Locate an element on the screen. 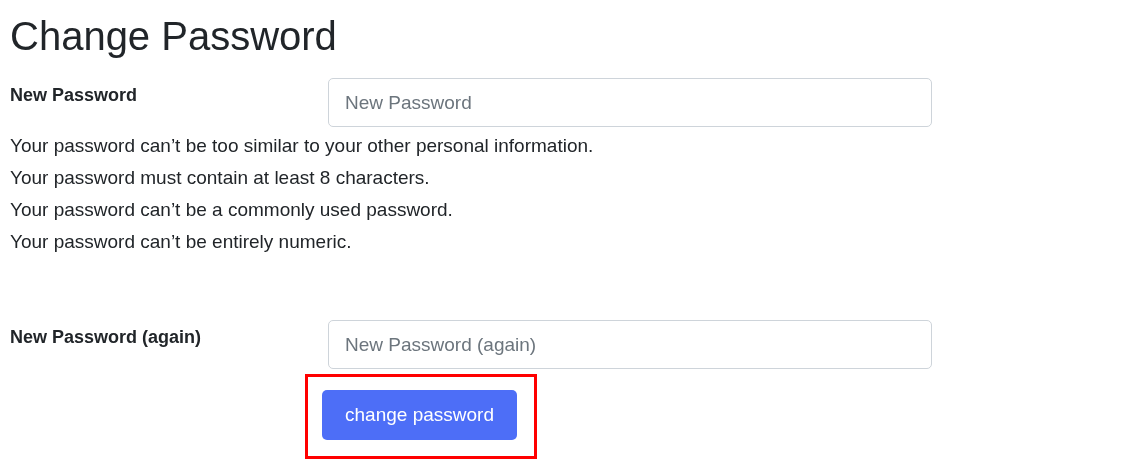 The height and width of the screenshot is (476, 1148). change-password-button: change password is located at coordinates (419, 415).